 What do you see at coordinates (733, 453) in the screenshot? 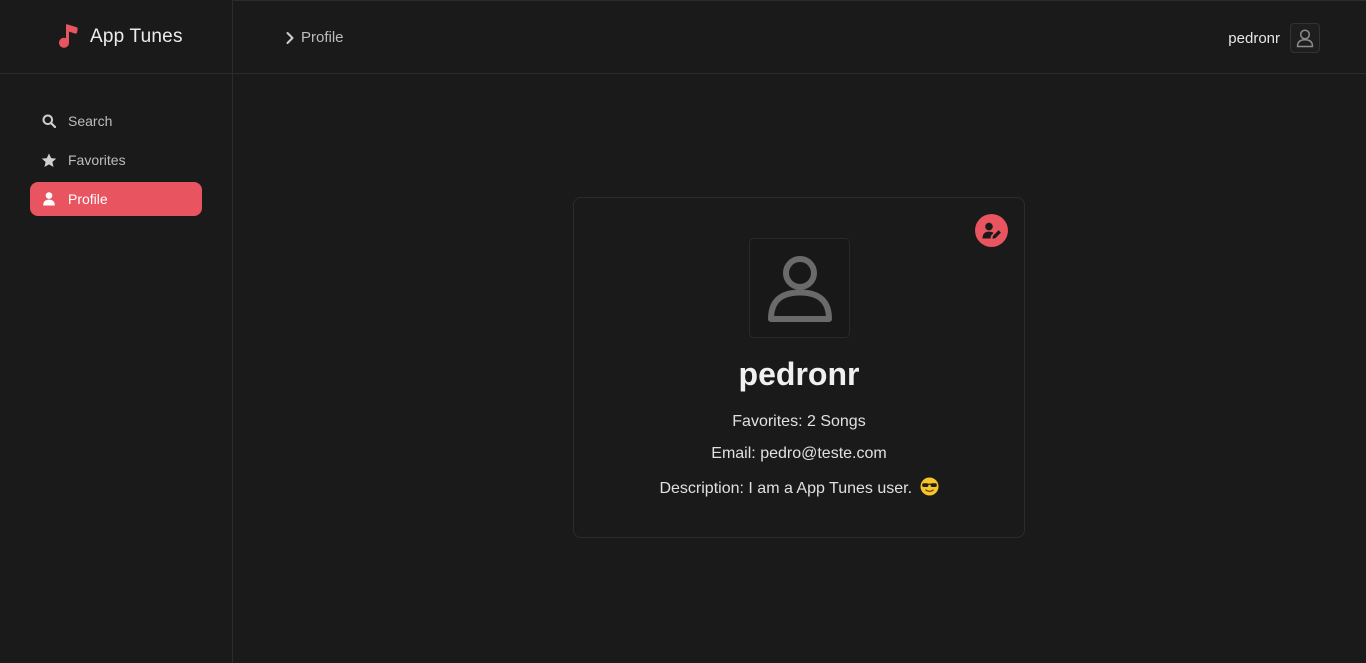
I see `email-label: Email:` at bounding box center [733, 453].